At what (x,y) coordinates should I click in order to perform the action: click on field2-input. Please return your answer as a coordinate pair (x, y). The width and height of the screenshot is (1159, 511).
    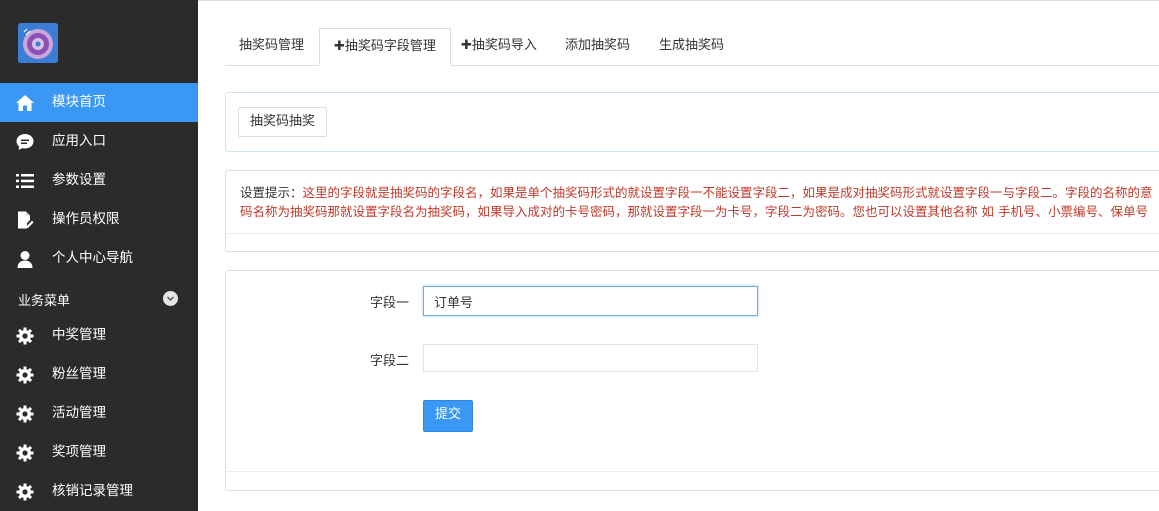
    Looking at the image, I should click on (590, 358).